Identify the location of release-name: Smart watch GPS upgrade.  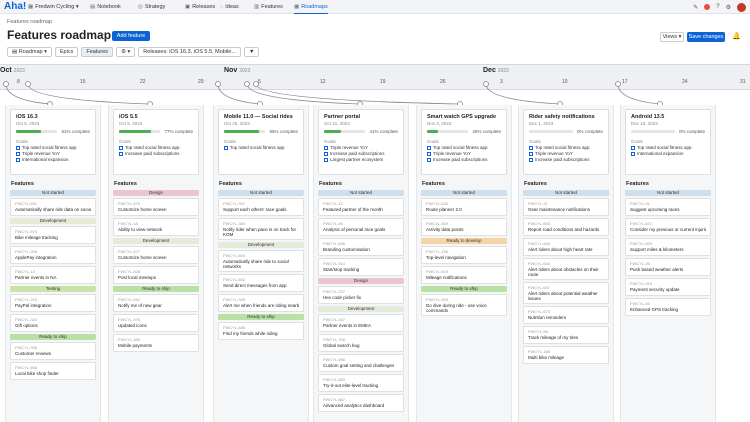
(464, 117).